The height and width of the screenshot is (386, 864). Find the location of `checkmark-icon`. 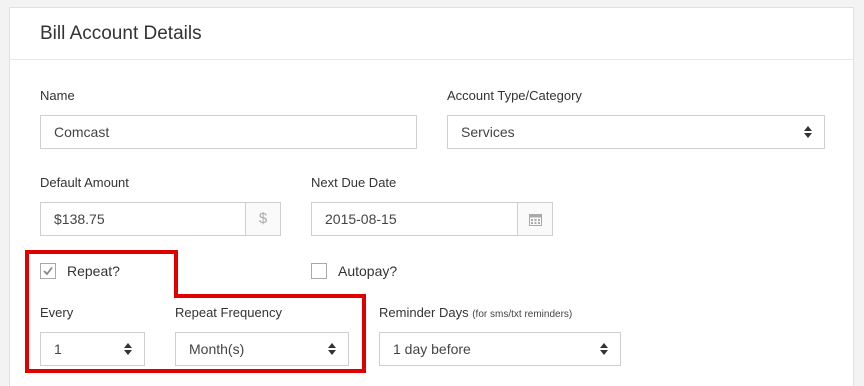

checkmark-icon is located at coordinates (48, 271).